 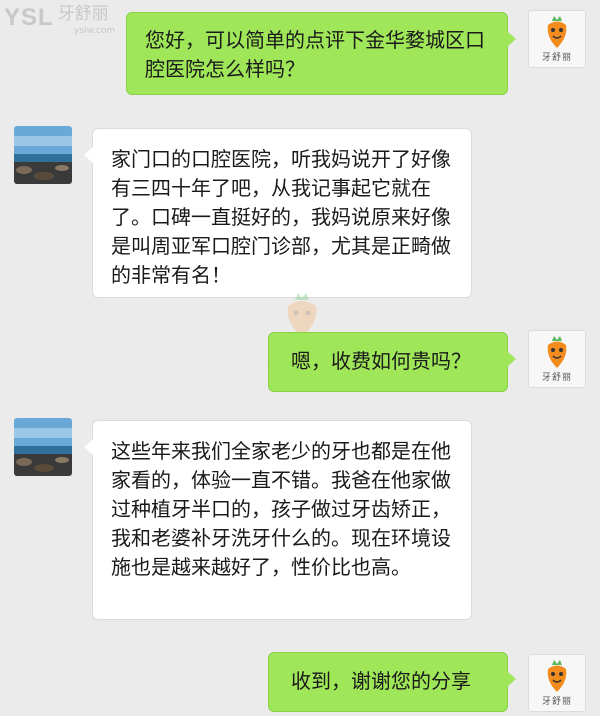 What do you see at coordinates (381, 361) in the screenshot?
I see `message-text: 嗯，收费如何贵吗？` at bounding box center [381, 361].